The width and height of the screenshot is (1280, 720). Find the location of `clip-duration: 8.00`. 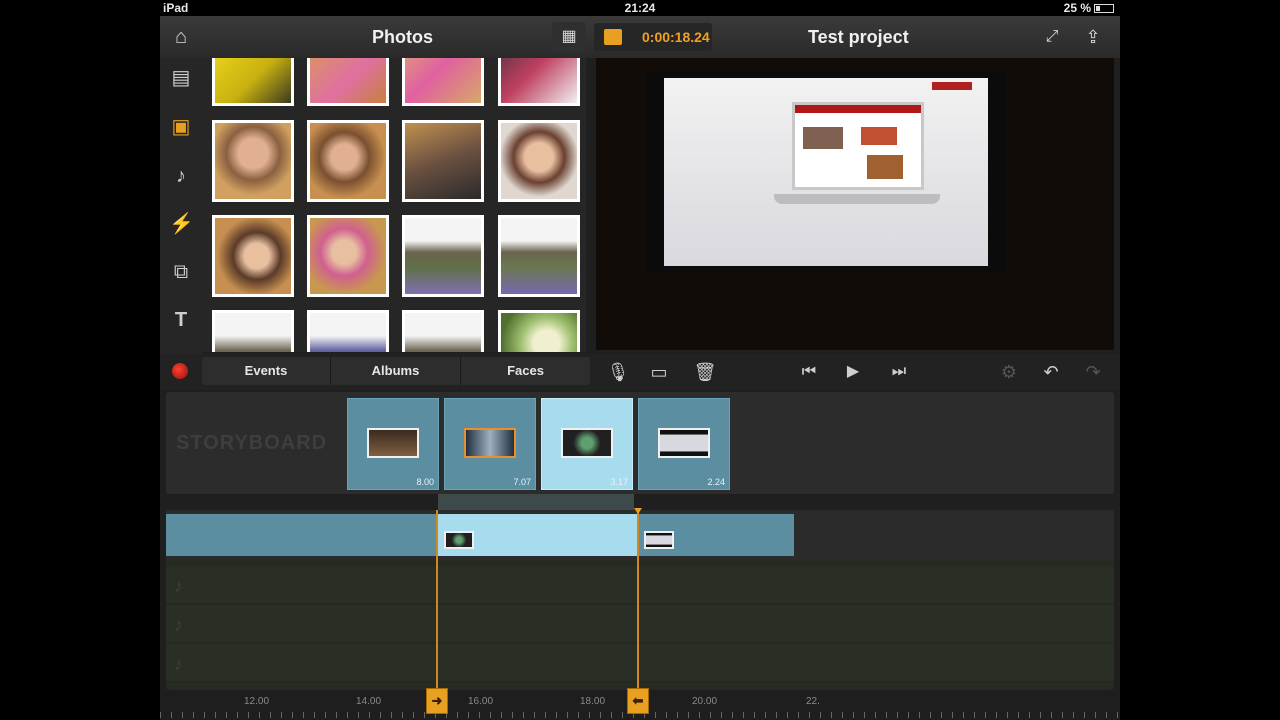

clip-duration: 8.00 is located at coordinates (425, 482).